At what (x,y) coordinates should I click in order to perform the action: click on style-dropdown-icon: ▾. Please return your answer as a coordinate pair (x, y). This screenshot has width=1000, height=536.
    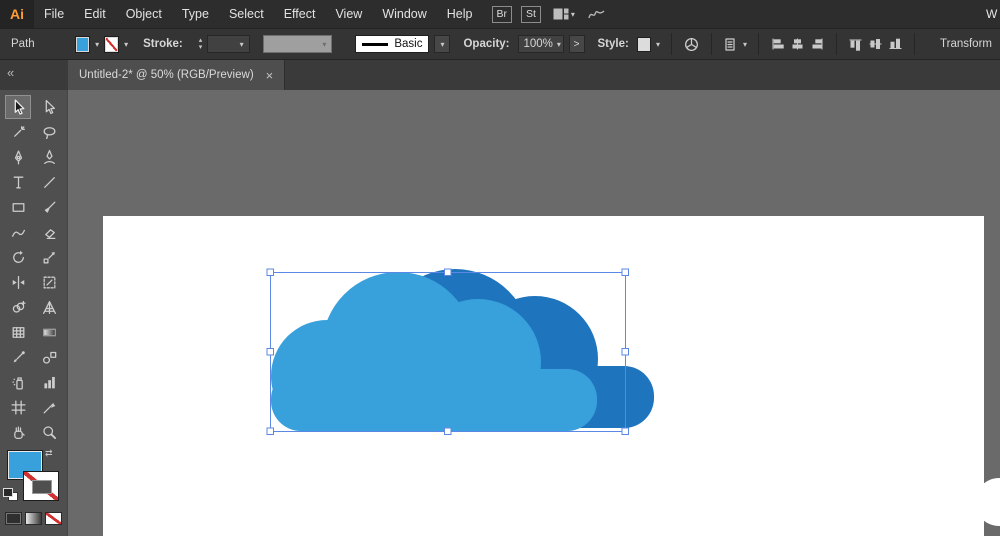
    Looking at the image, I should click on (658, 44).